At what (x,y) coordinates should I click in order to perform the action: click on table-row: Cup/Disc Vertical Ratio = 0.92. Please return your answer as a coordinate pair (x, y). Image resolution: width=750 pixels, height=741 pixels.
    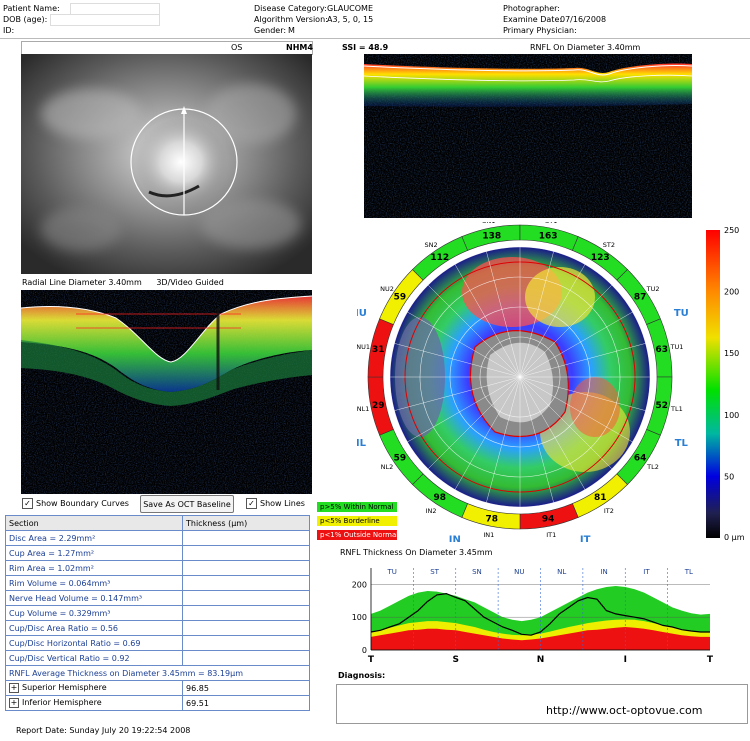
    Looking at the image, I should click on (157, 658).